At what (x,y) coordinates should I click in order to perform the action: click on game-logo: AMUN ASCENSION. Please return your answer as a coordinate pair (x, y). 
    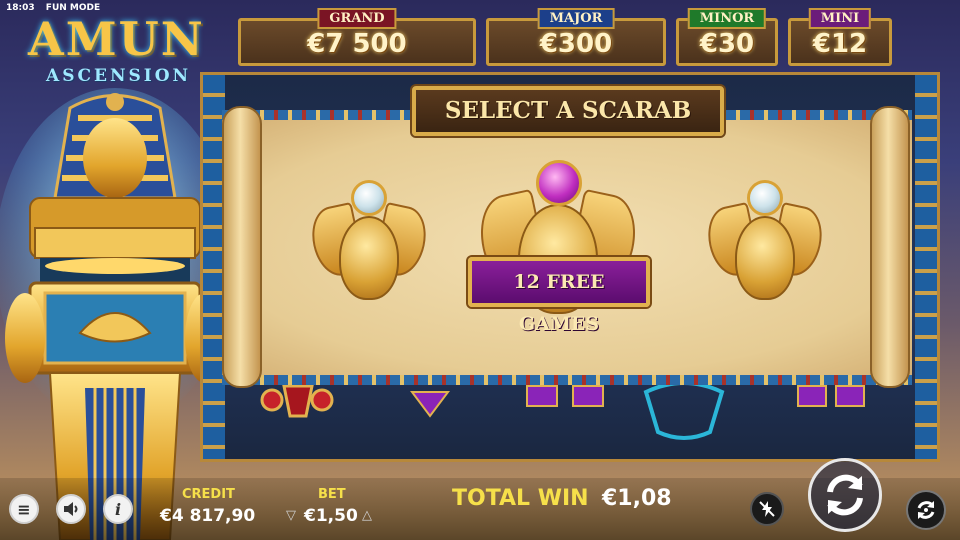
    Looking at the image, I should click on (110, 52).